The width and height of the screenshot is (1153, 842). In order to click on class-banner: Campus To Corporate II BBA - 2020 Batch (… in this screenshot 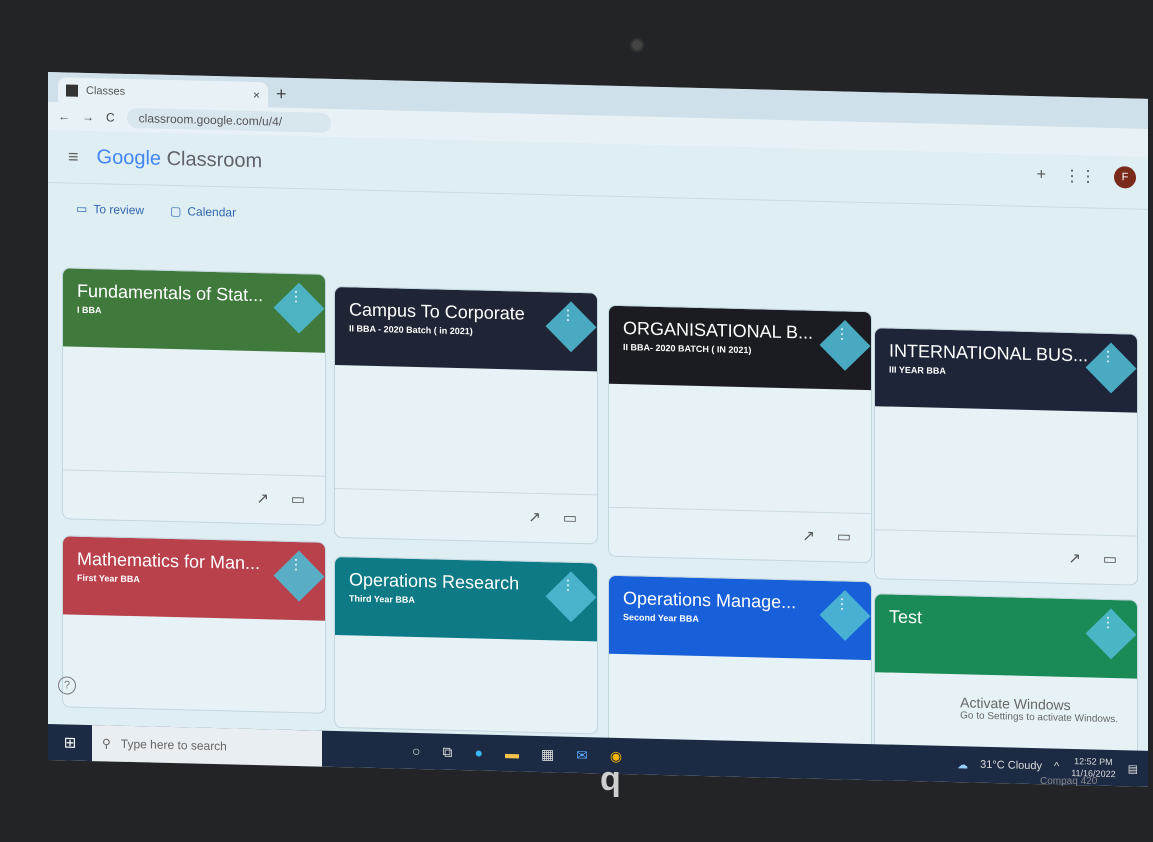, I will do `click(466, 329)`.